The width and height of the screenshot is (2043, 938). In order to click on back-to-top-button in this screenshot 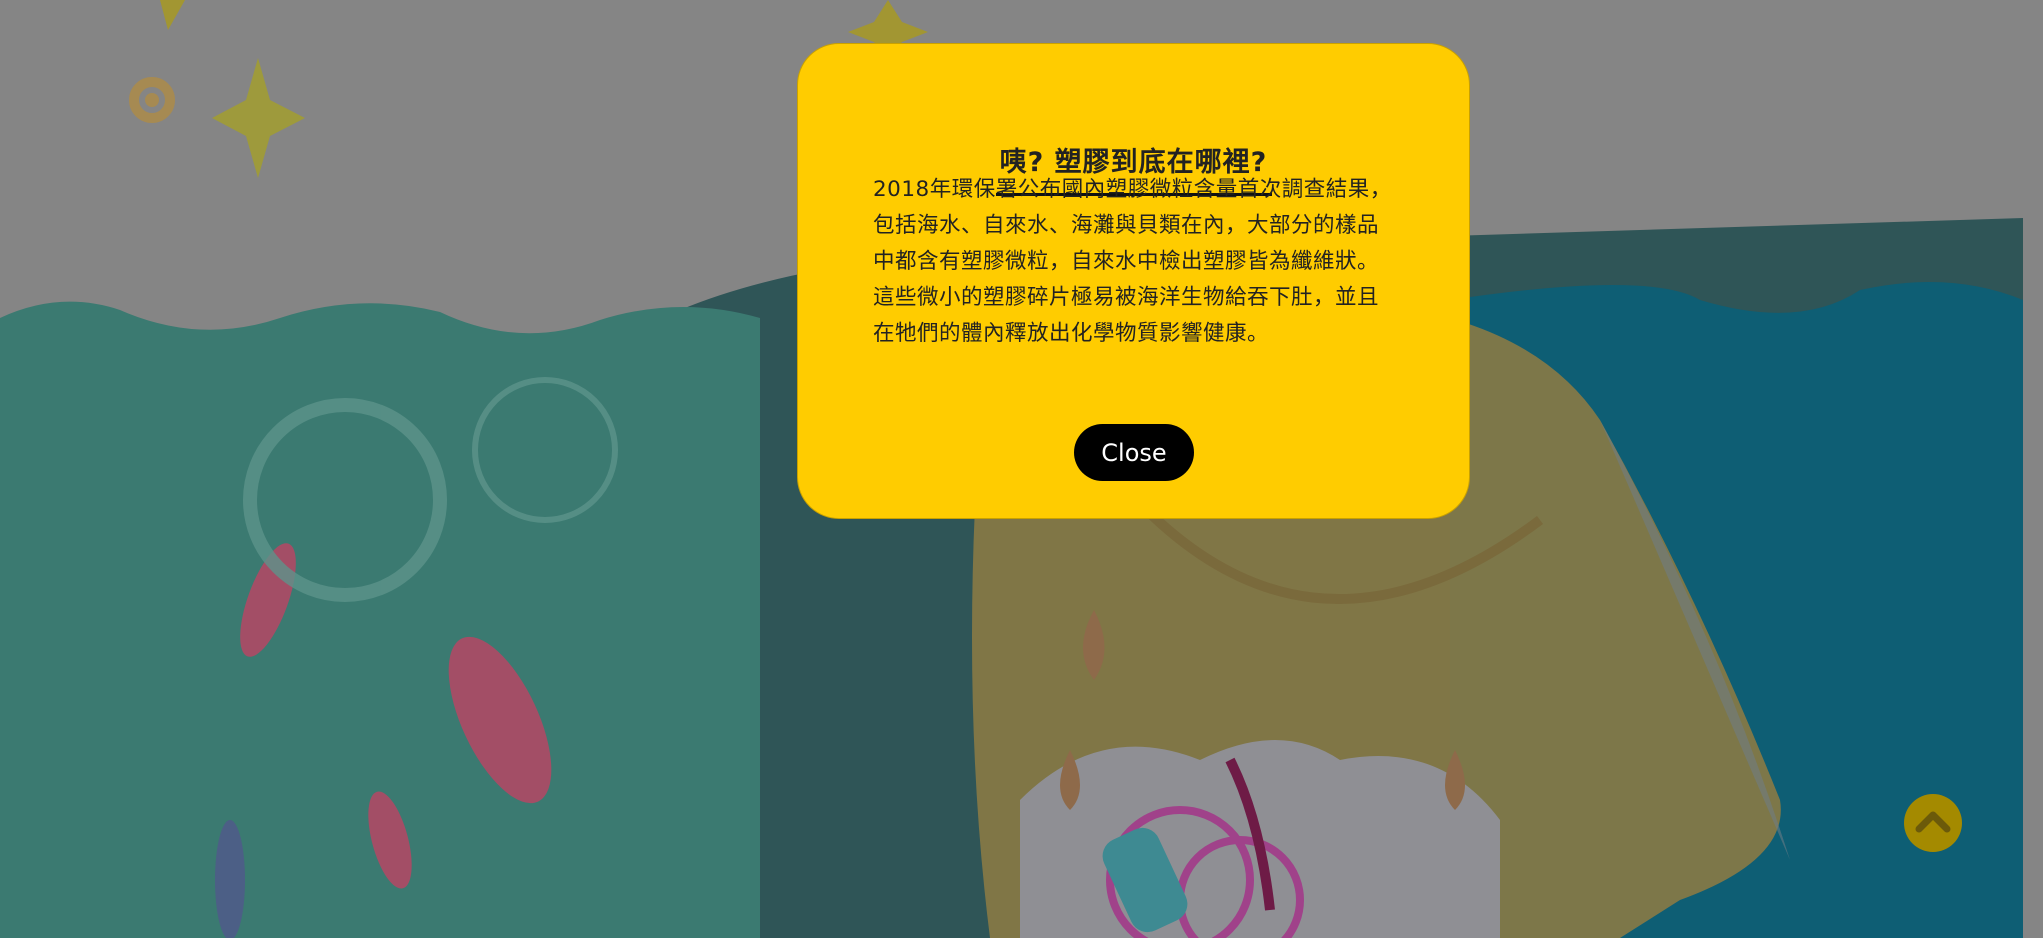, I will do `click(1933, 823)`.